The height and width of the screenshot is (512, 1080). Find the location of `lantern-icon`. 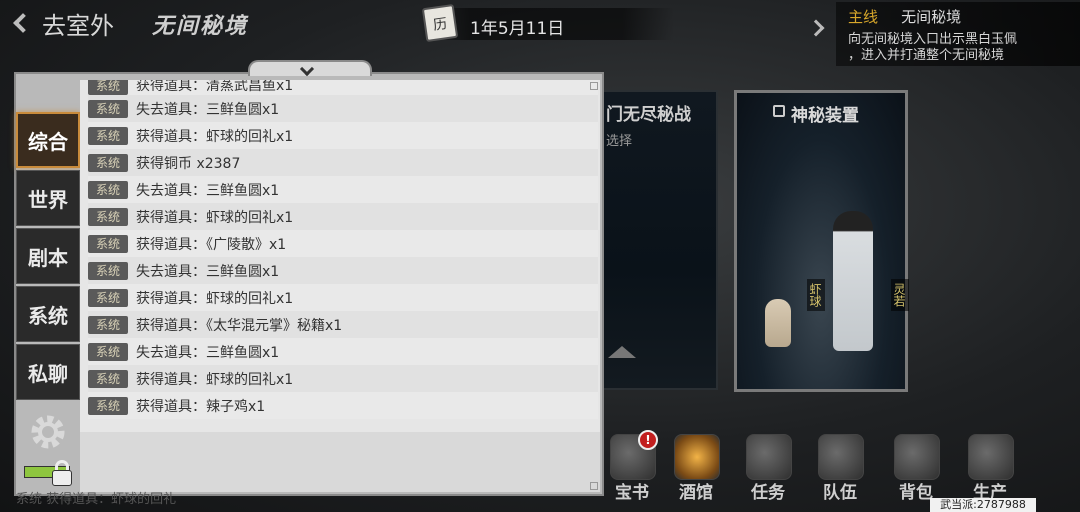

lantern-icon is located at coordinates (697, 457).